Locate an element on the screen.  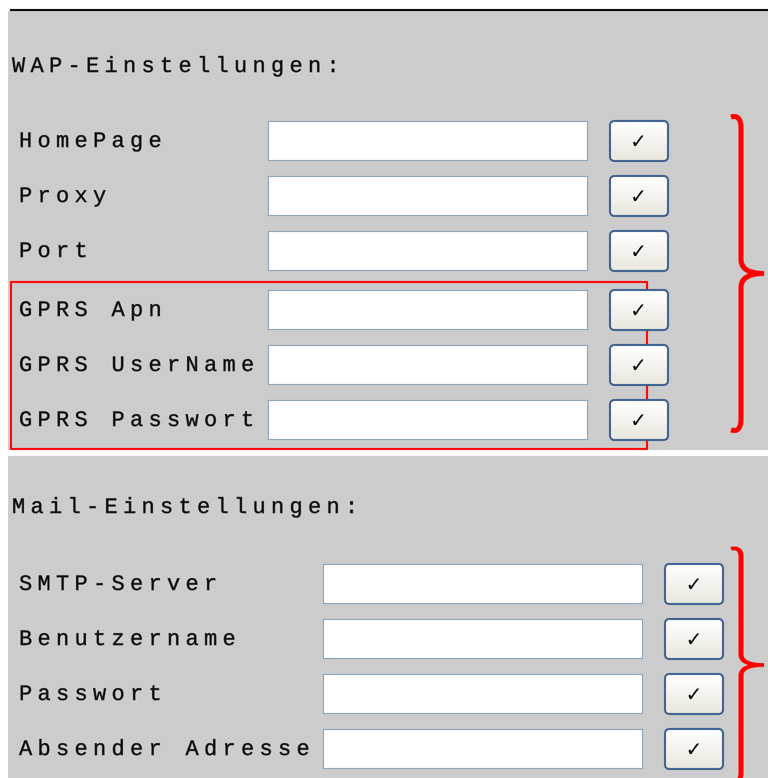
field-label: GPRS UserName is located at coordinates (140, 366).